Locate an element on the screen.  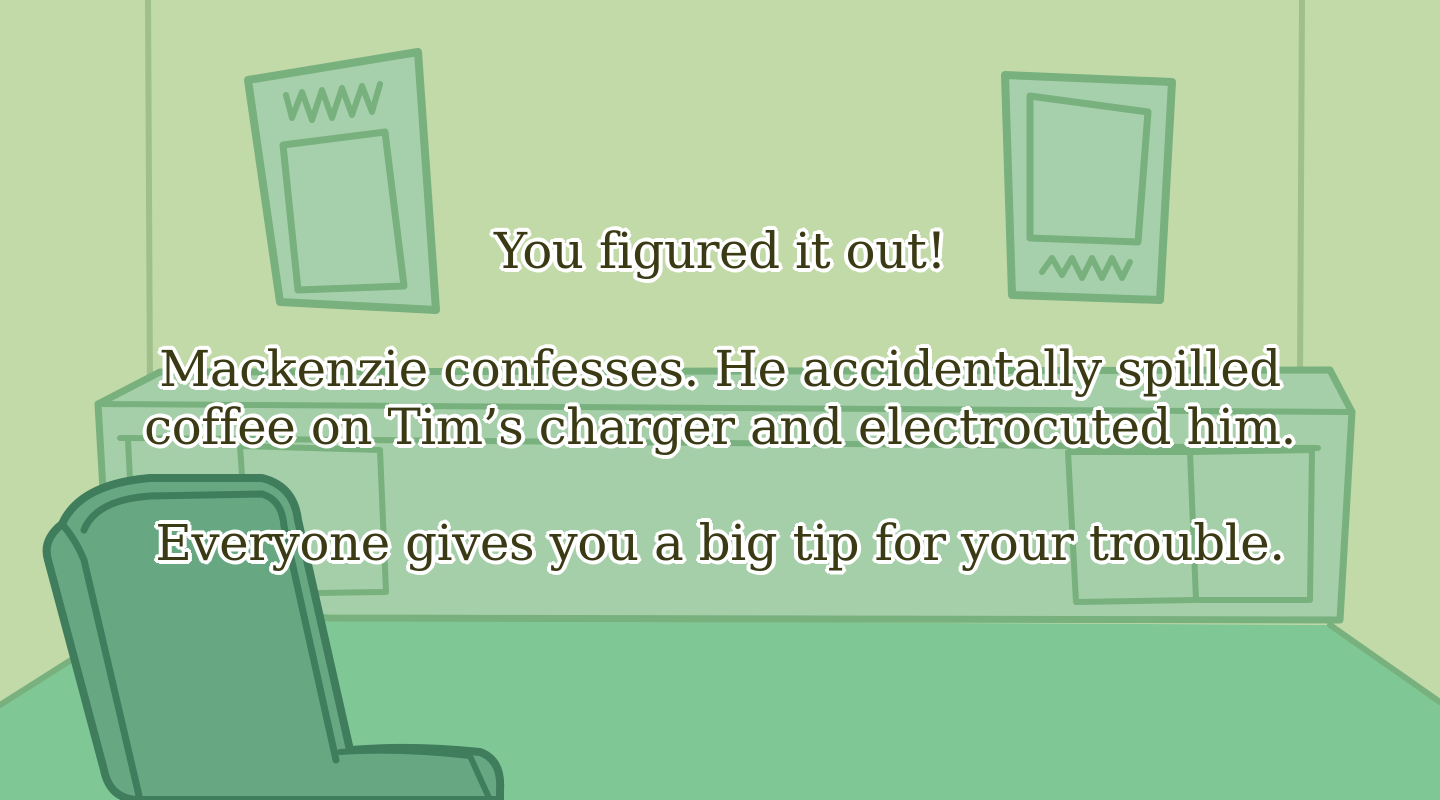
right-wall-corner is located at coordinates (1301, 191).